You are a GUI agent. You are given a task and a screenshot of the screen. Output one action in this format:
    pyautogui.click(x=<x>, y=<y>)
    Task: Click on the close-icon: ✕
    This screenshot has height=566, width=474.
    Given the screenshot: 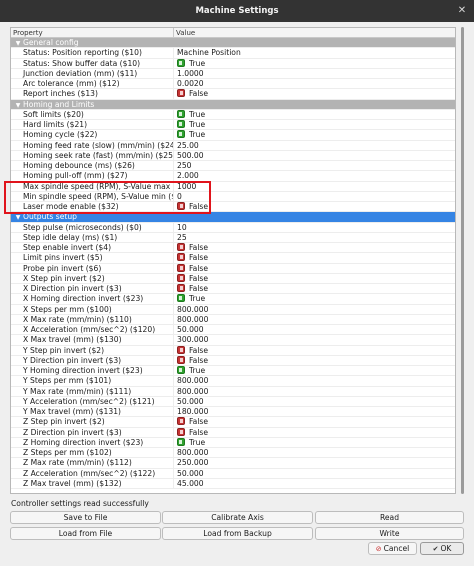 What is the action you would take?
    pyautogui.click(x=462, y=11)
    